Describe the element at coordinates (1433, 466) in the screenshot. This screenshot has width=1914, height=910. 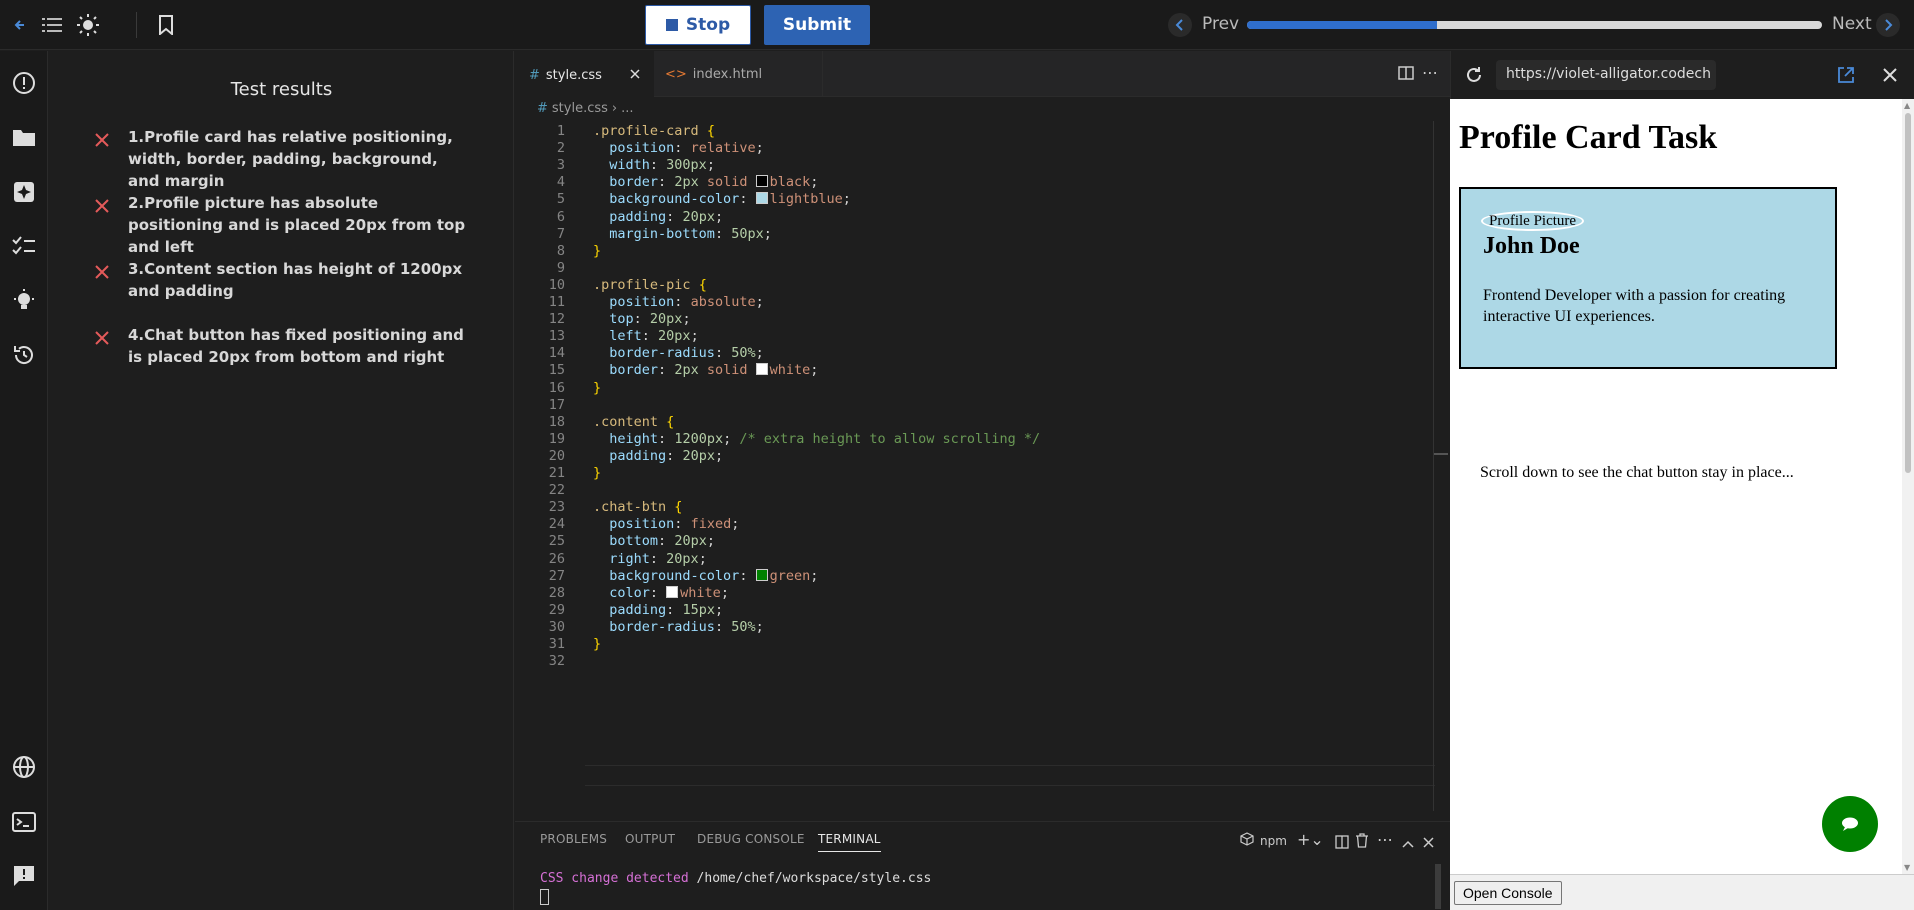
I see `editor-ruler` at that location.